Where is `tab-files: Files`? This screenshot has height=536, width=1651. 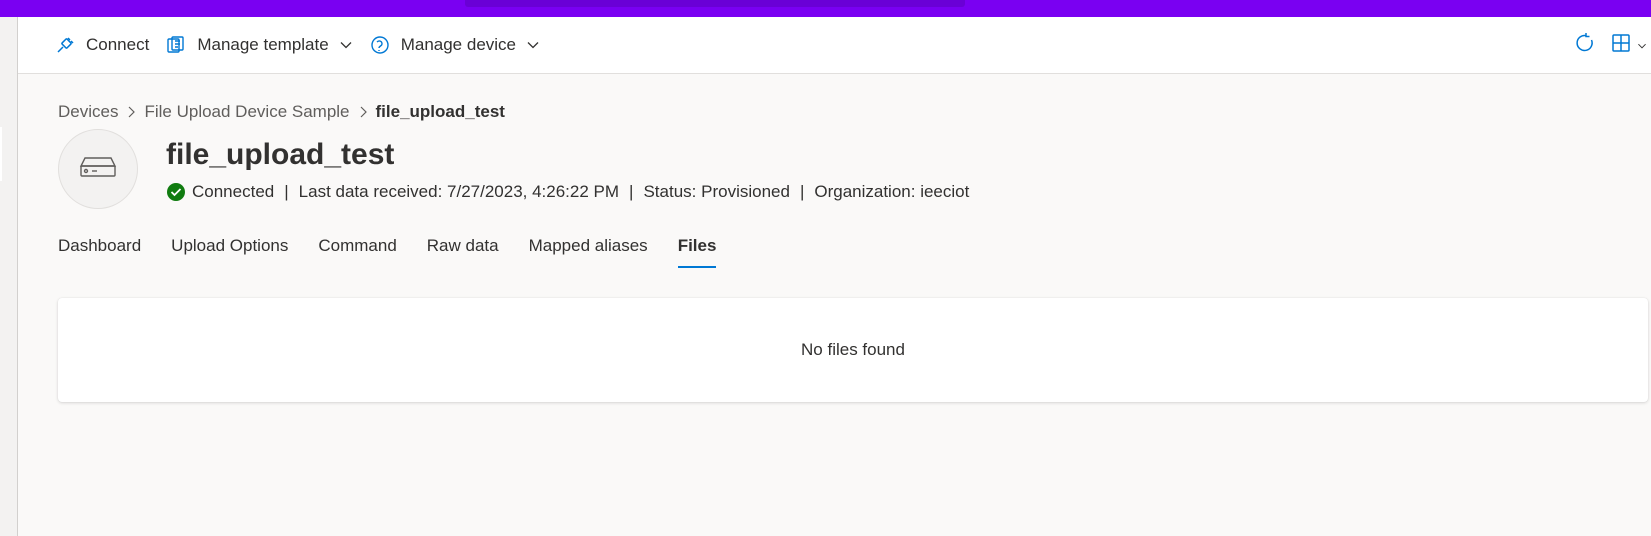
tab-files: Files is located at coordinates (696, 247).